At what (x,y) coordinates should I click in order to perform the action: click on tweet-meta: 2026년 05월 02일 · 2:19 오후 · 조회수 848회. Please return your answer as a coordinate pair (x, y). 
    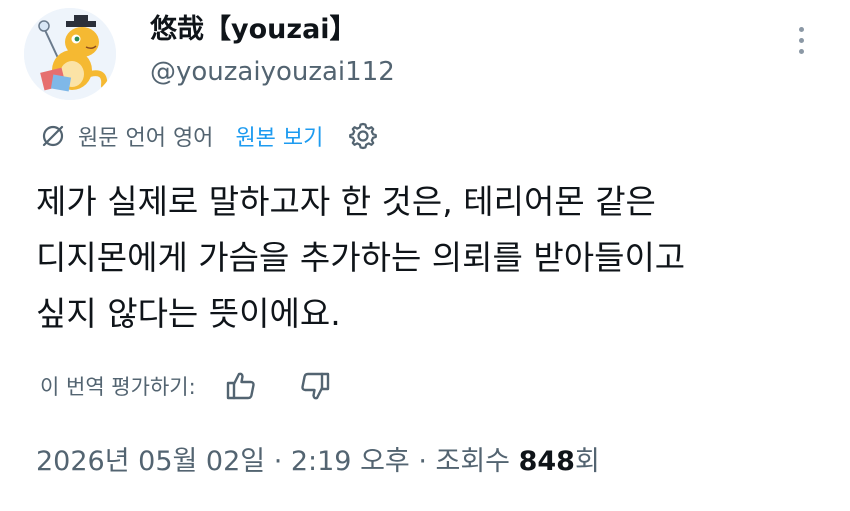
    Looking at the image, I should click on (318, 462).